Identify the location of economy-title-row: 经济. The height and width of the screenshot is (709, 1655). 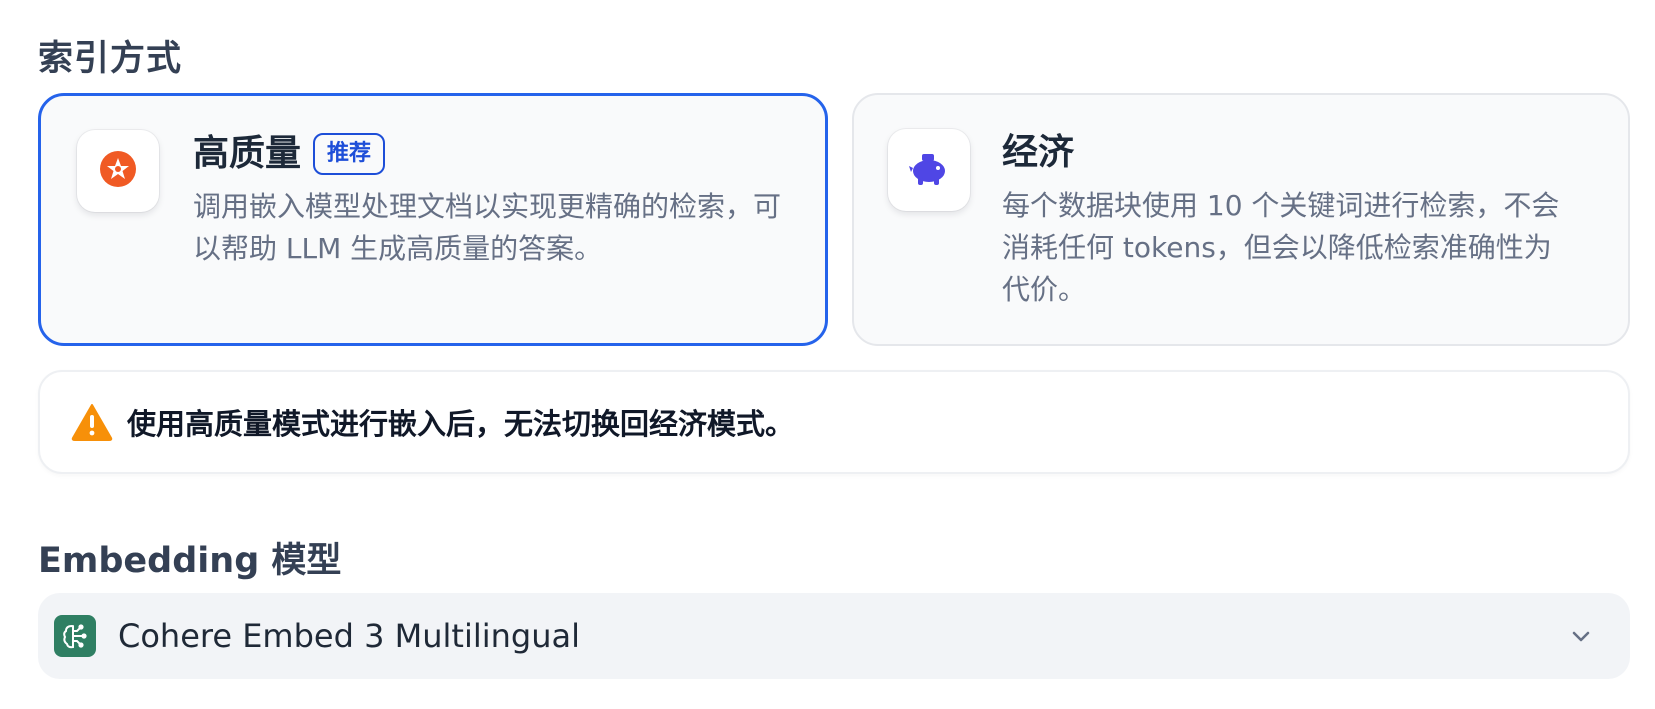
(1038, 153).